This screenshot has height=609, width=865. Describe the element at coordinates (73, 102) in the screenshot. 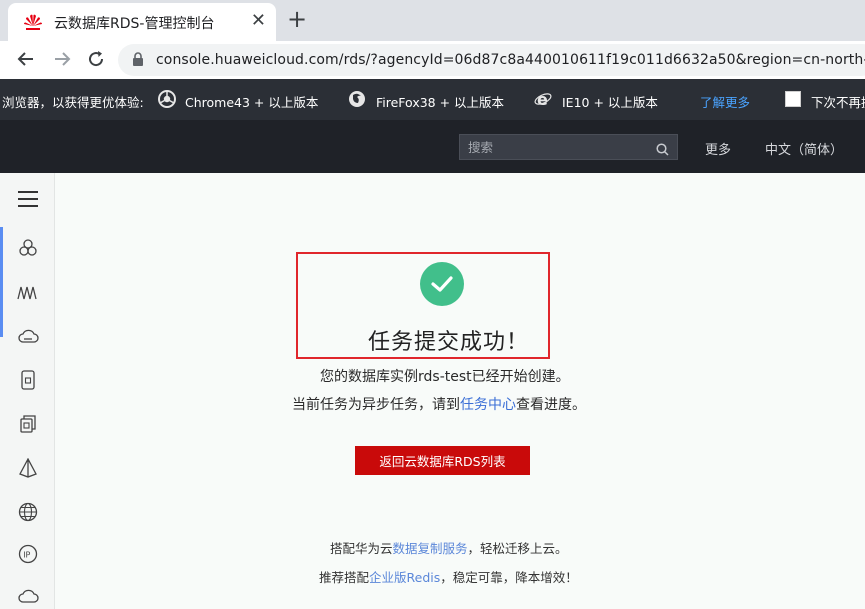

I see `compat-prefix: 浏览器，以获得更优体验:` at that location.